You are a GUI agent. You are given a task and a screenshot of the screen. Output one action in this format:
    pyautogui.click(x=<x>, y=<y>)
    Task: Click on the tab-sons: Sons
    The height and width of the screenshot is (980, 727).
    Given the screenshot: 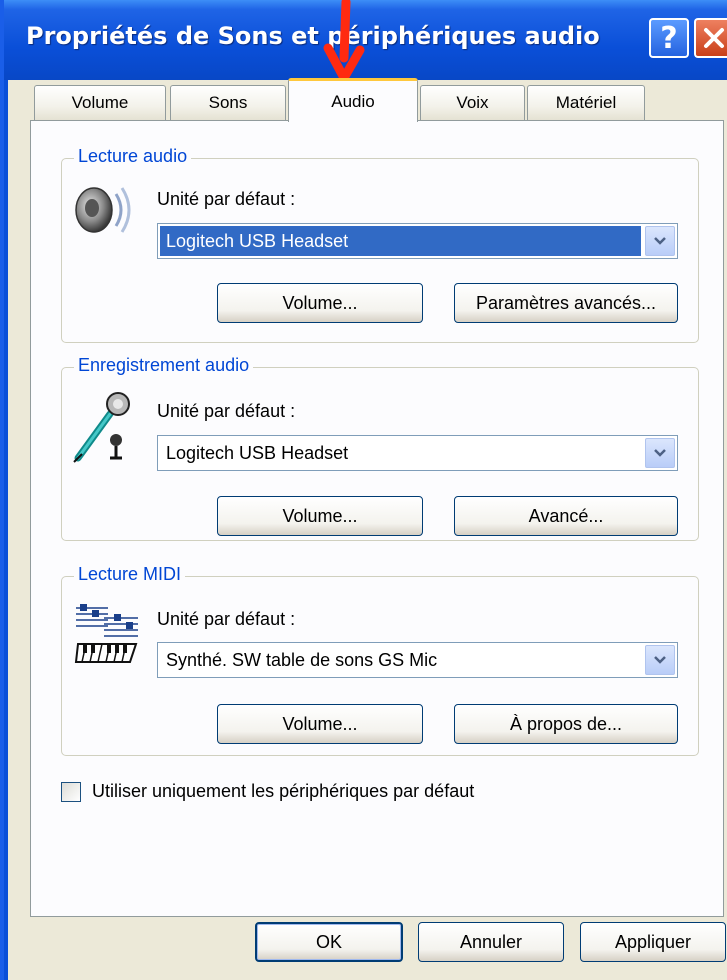 What is the action you would take?
    pyautogui.click(x=228, y=102)
    